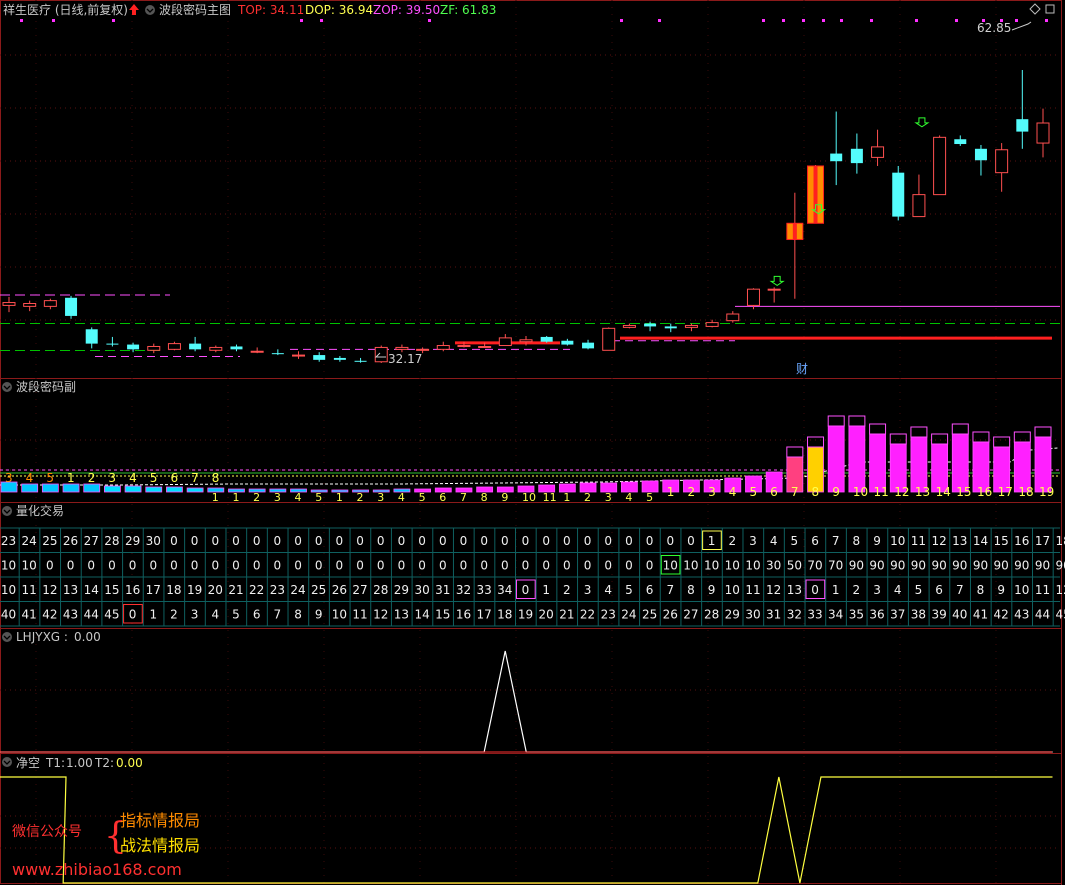  Describe the element at coordinates (7, 511) in the screenshot. I see `quant-dropdown-icon` at that location.